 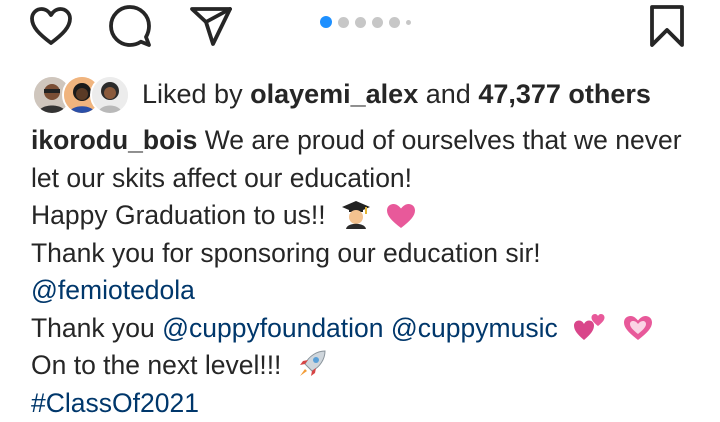 I want to click on caption-line: #ClassOf2021, so click(x=371, y=403).